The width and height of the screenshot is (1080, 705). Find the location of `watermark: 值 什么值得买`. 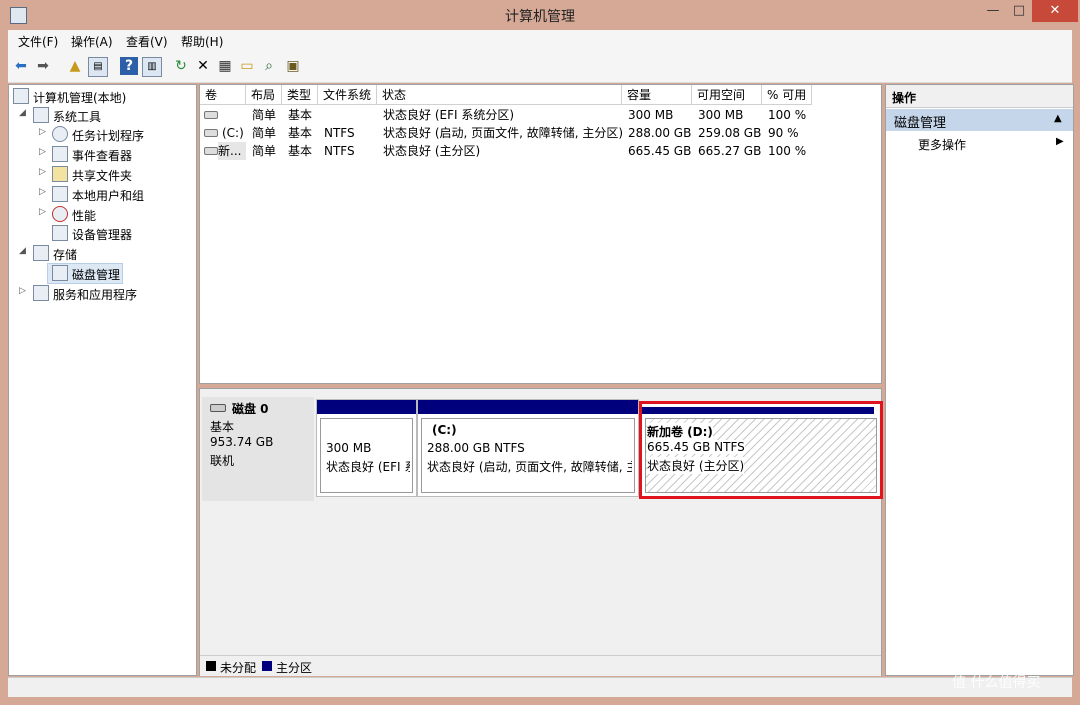

watermark: 值 什么值得买 is located at coordinates (996, 683).